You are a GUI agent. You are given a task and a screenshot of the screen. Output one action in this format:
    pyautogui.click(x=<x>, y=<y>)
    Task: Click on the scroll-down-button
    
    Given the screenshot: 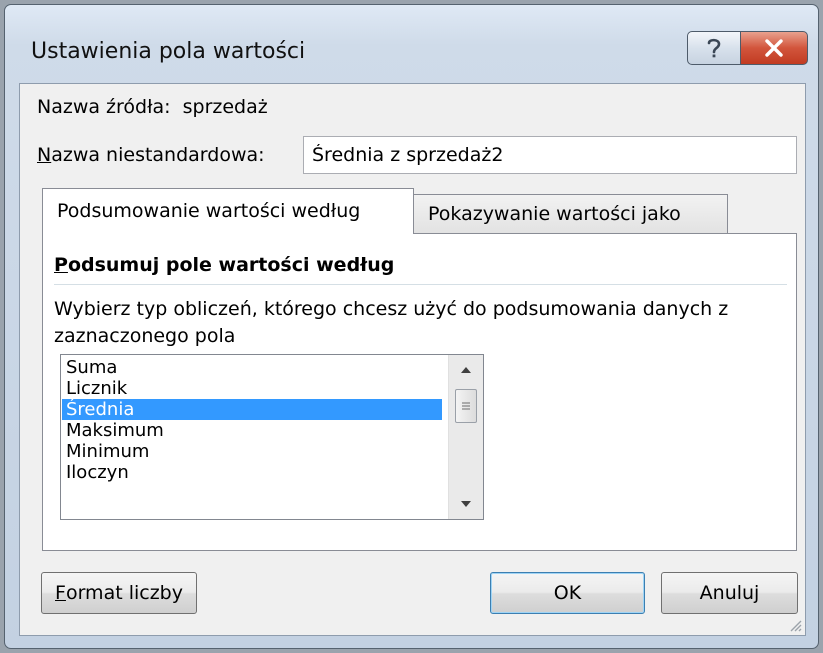 What is the action you would take?
    pyautogui.click(x=466, y=504)
    